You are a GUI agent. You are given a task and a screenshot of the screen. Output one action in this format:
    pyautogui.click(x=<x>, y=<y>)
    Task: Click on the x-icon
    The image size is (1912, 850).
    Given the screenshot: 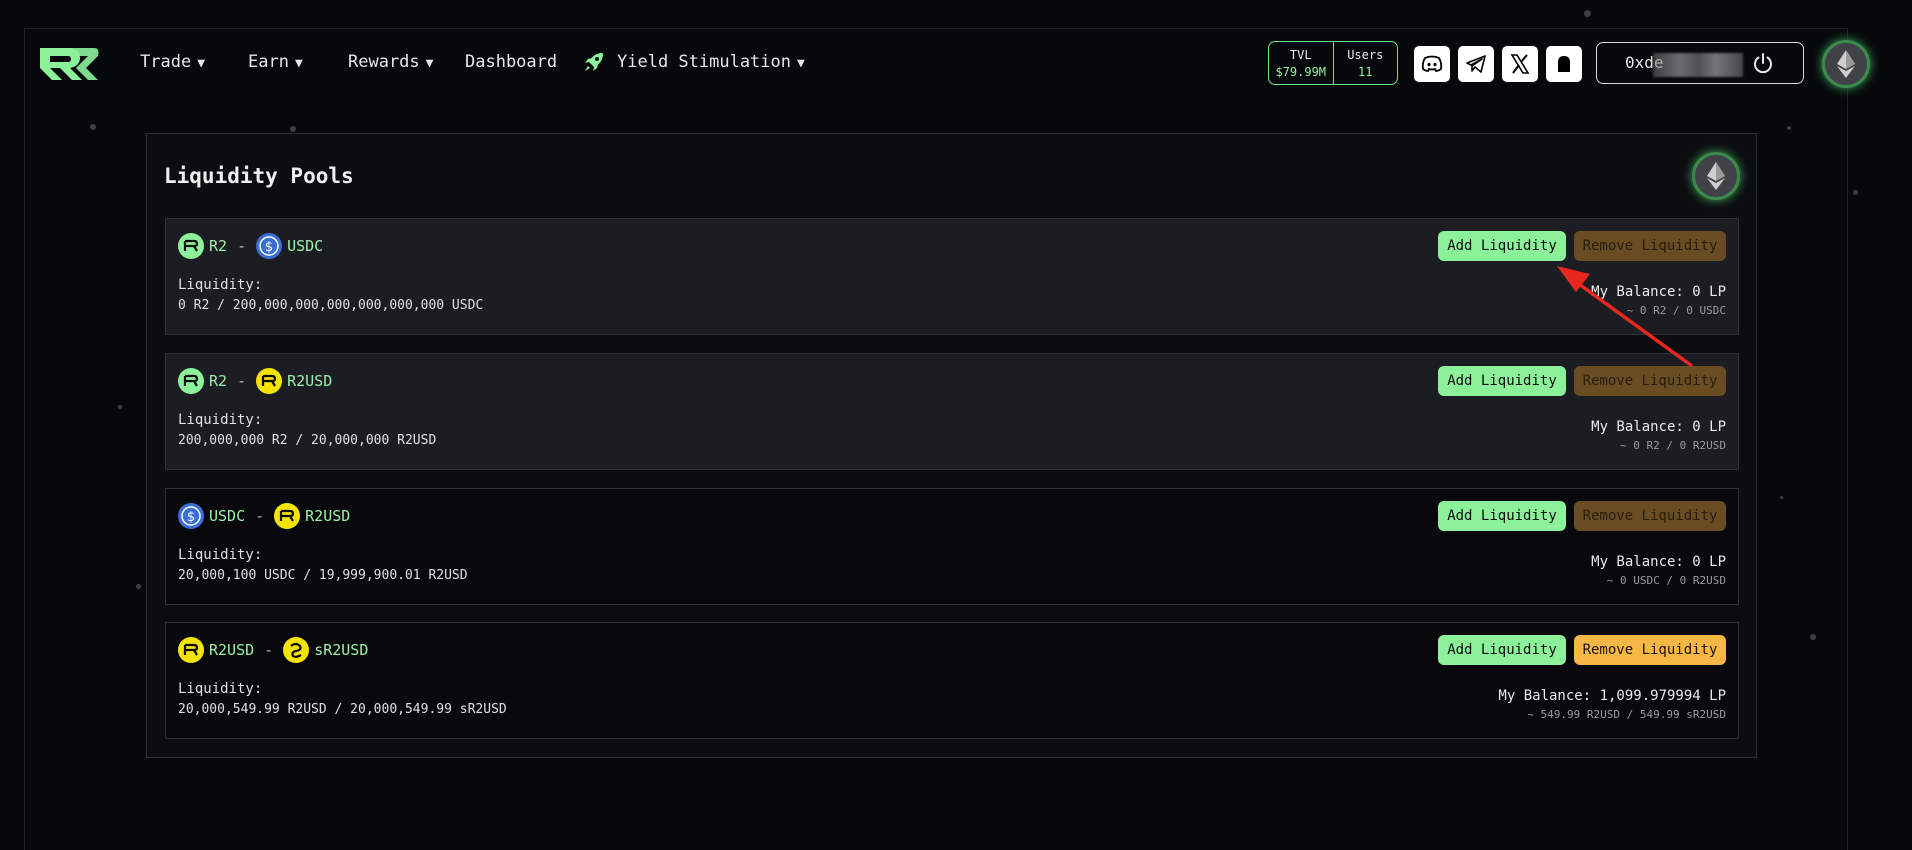 What is the action you would take?
    pyautogui.click(x=1520, y=64)
    